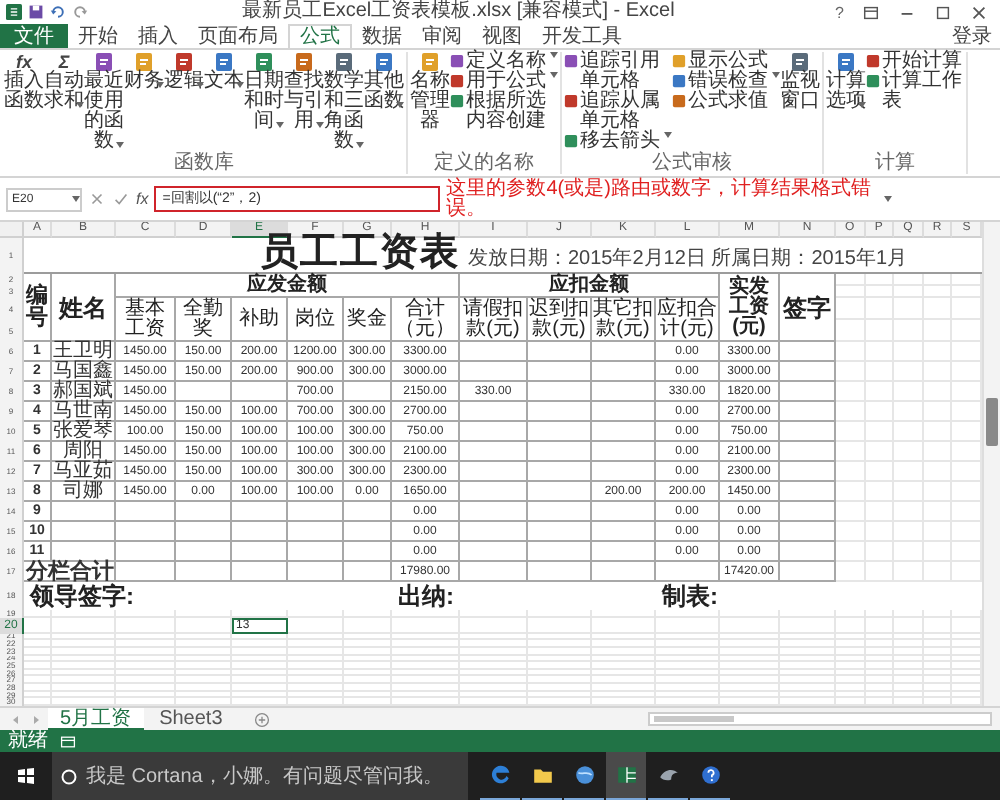 Image resolution: width=1000 pixels, height=800 pixels. What do you see at coordinates (158, 36) in the screenshot?
I see `ribbon-tab: 插入` at bounding box center [158, 36].